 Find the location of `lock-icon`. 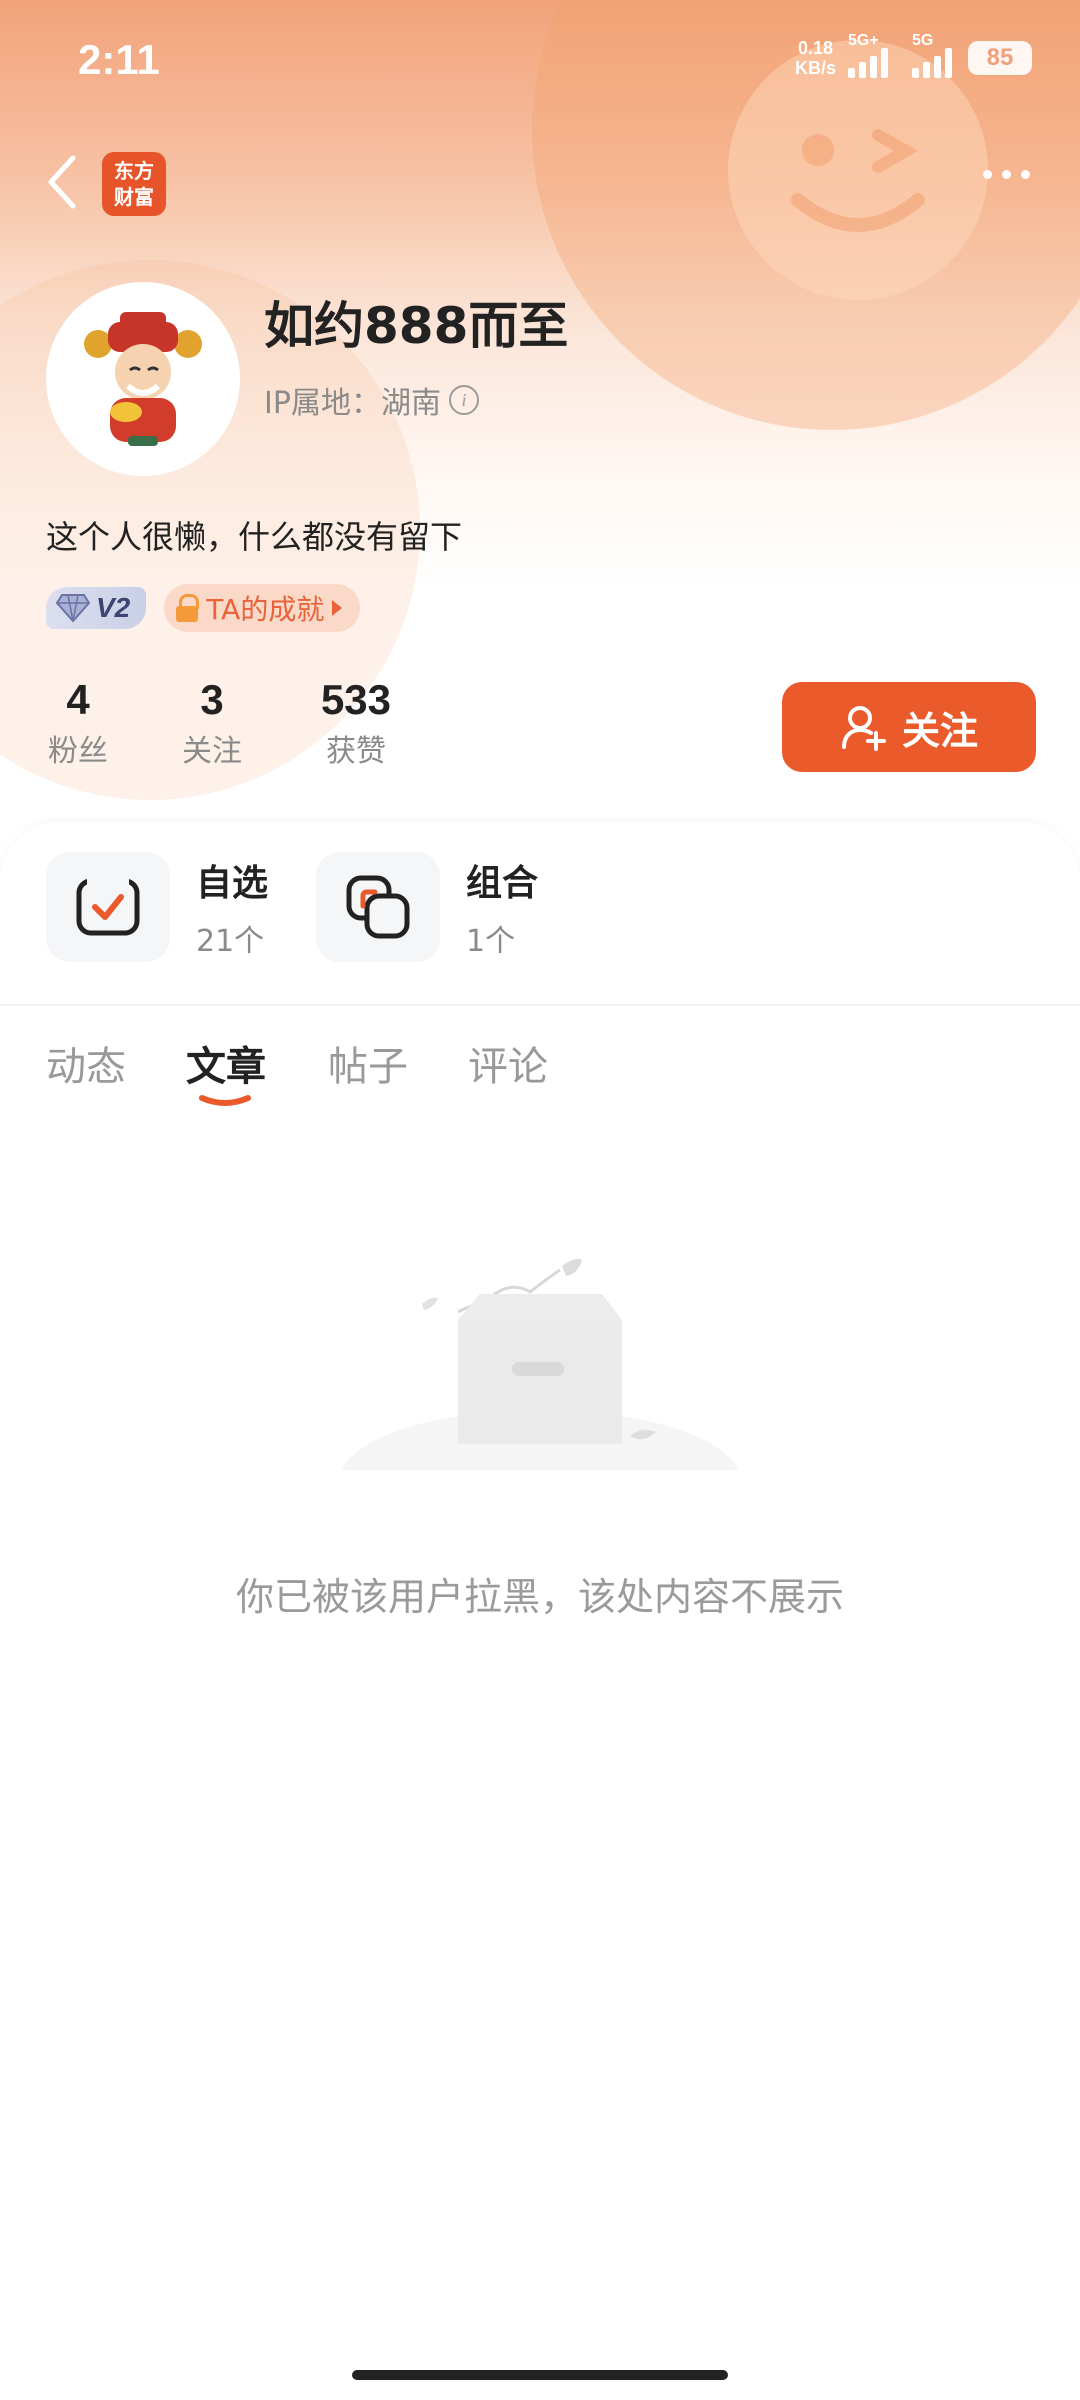

lock-icon is located at coordinates (188, 608).